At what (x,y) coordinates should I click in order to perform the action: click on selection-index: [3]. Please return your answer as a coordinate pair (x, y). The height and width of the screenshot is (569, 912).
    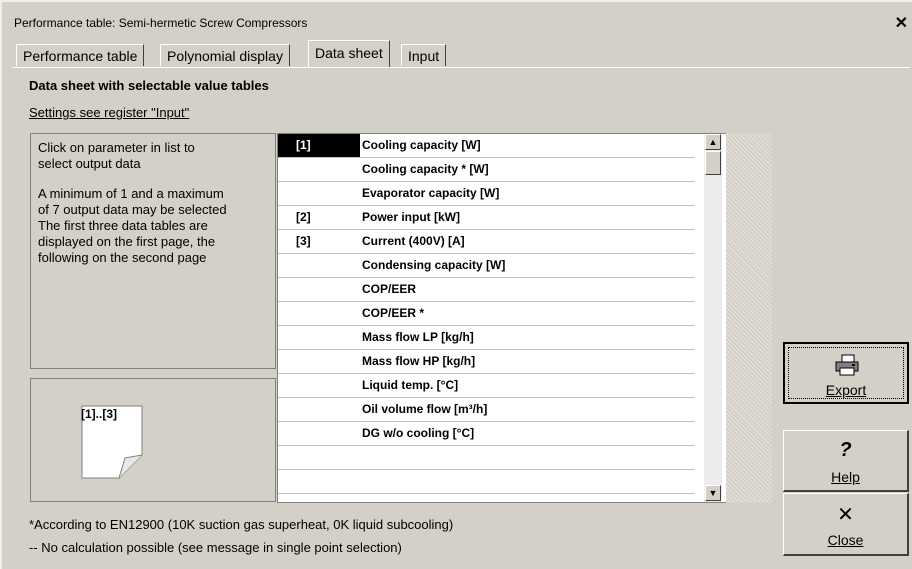
    Looking at the image, I should click on (303, 241).